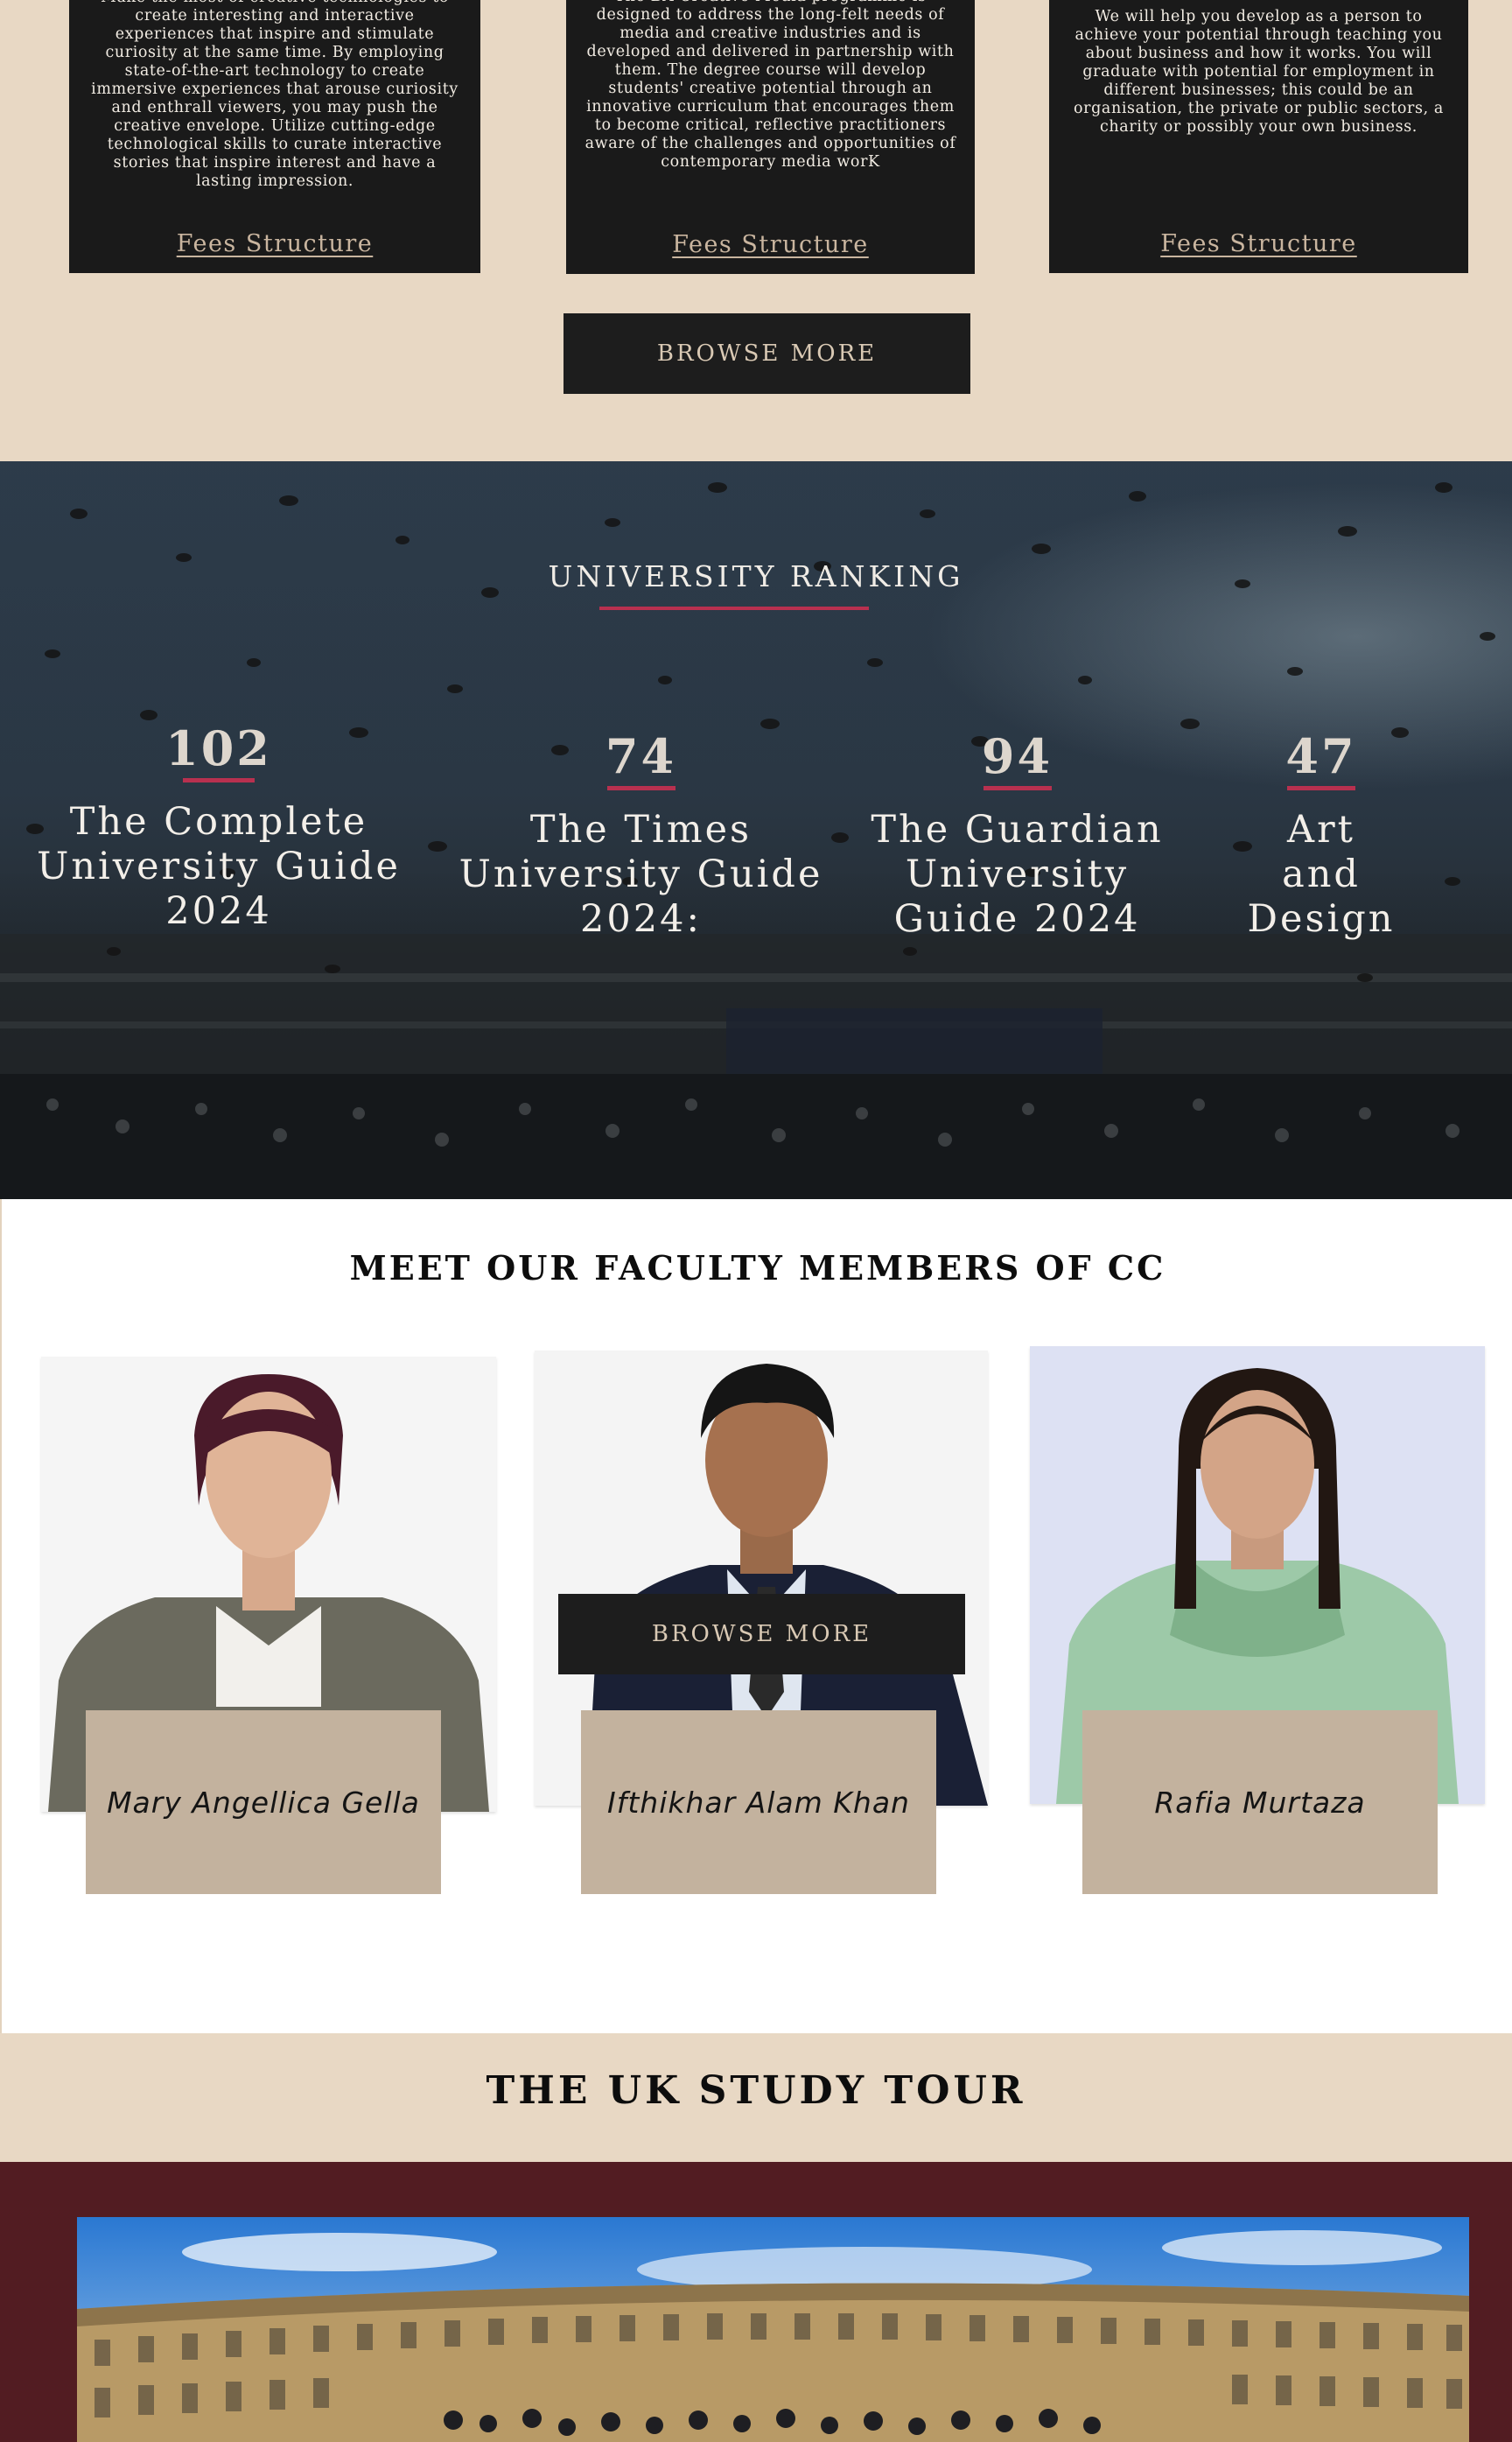  What do you see at coordinates (1321, 874) in the screenshot?
I see `ranking-label: Art and Design` at bounding box center [1321, 874].